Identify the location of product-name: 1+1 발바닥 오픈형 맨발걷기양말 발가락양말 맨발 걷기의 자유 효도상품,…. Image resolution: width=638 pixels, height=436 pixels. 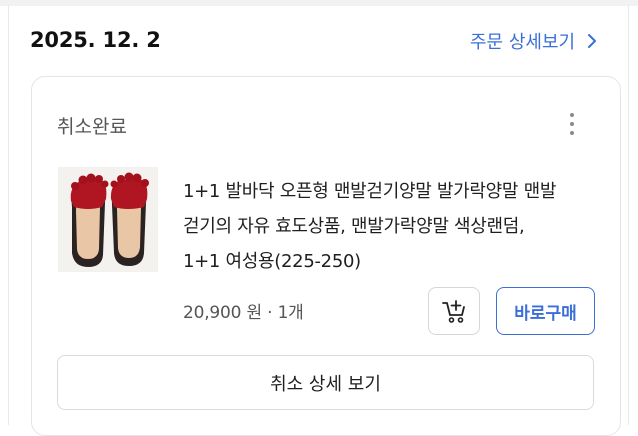
(369, 226).